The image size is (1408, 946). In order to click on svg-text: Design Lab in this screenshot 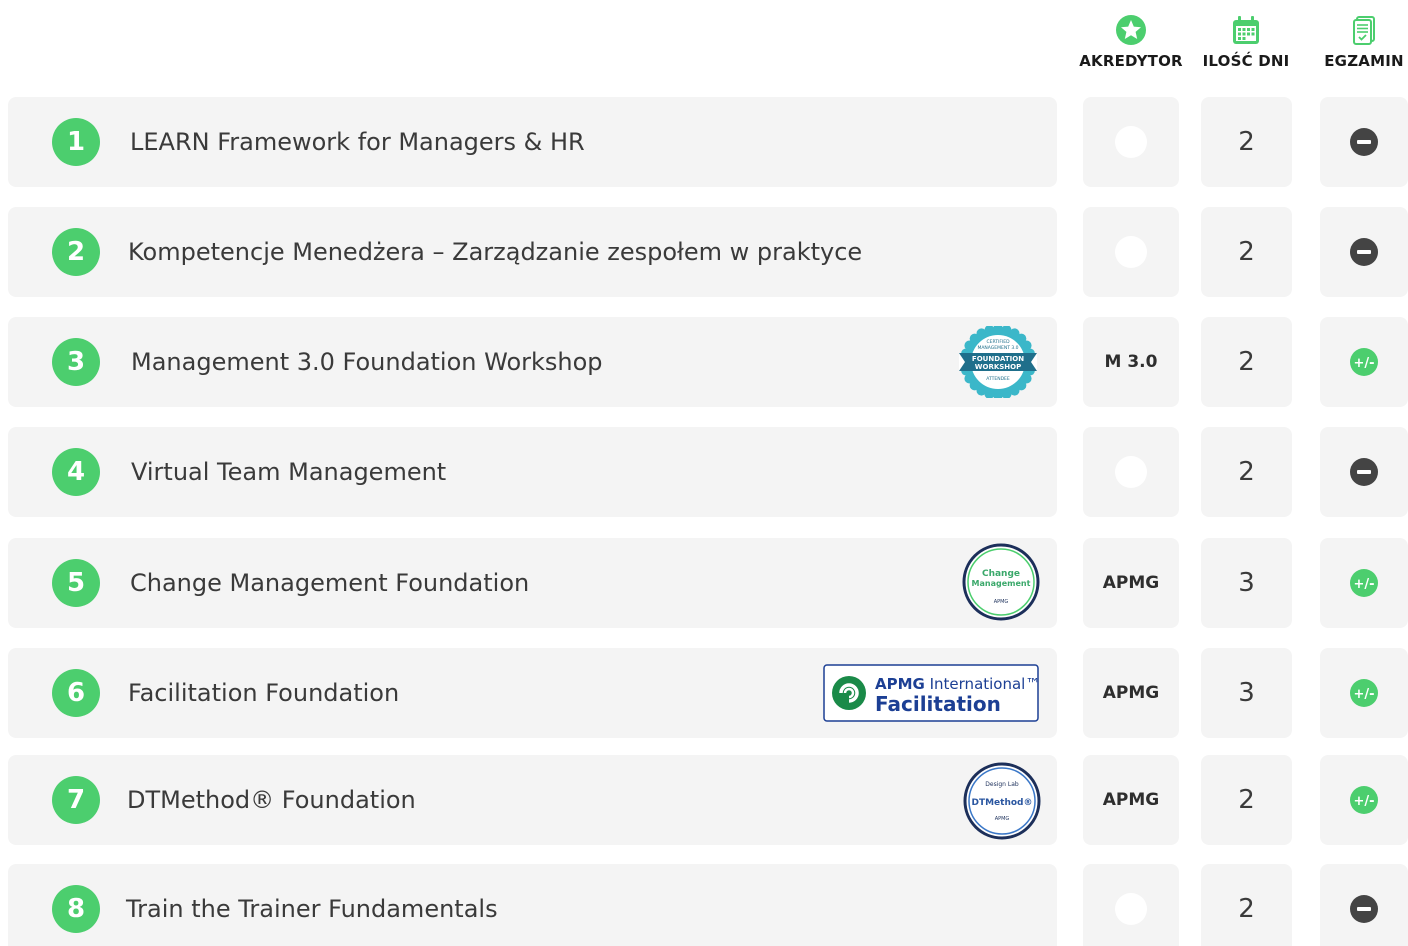, I will do `click(1002, 784)`.